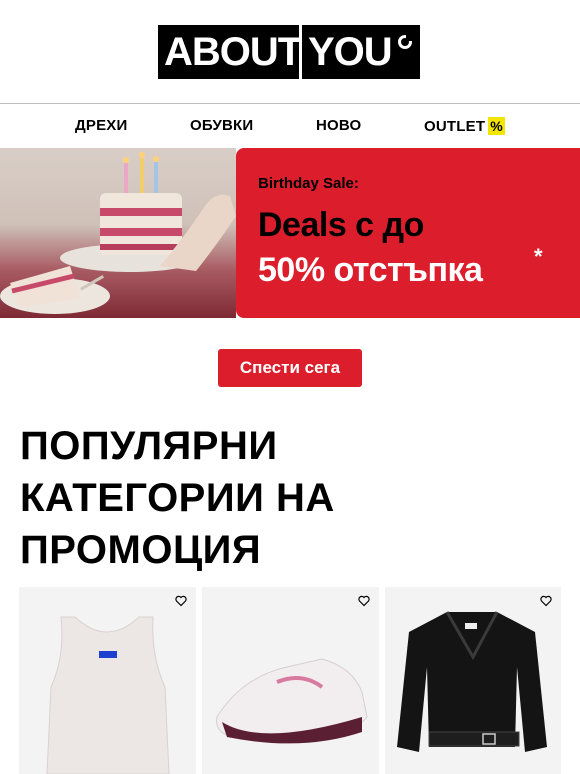  What do you see at coordinates (338, 126) in the screenshot?
I see `nav-item-new: НОВО` at bounding box center [338, 126].